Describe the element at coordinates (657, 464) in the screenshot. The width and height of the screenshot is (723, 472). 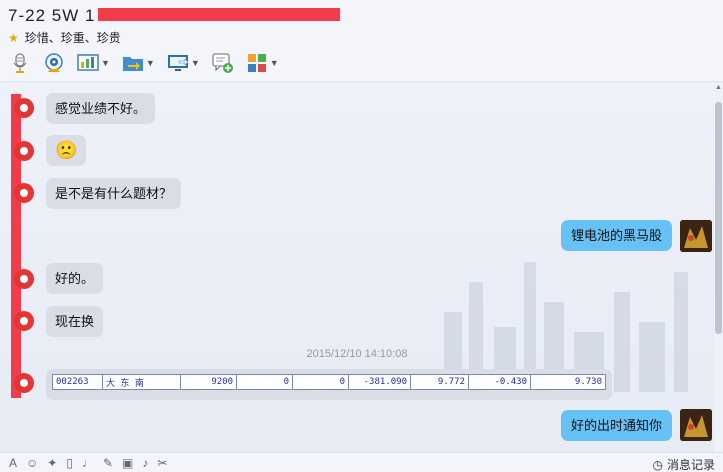
I see `clock-icon: ◷` at that location.